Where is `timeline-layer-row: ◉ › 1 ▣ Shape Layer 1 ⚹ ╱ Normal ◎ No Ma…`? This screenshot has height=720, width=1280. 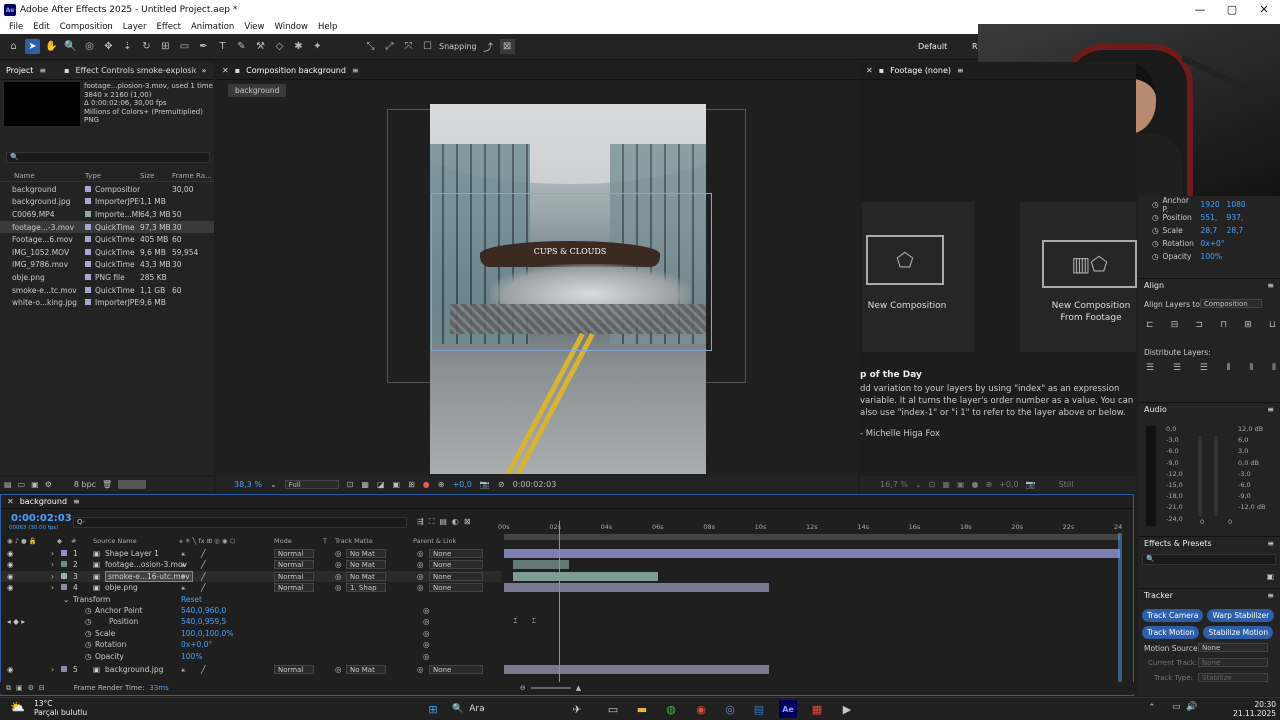 timeline-layer-row: ◉ › 1 ▣ Shape Layer 1 ⚹ ╱ Normal ◎ No Ma… is located at coordinates (251, 553).